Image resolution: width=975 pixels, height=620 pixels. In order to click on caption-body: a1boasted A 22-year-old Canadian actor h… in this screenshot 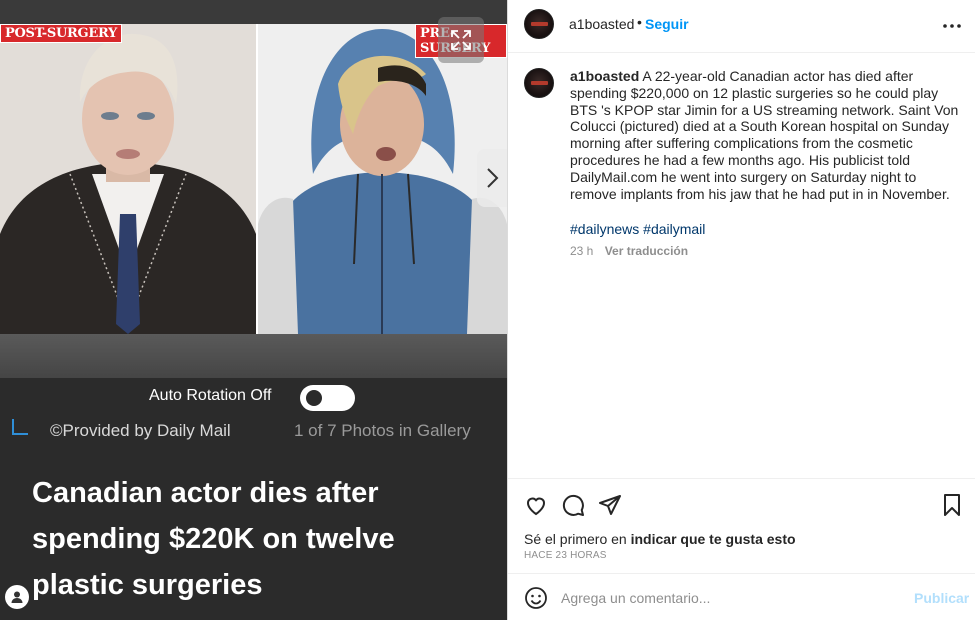, I will do `click(767, 135)`.